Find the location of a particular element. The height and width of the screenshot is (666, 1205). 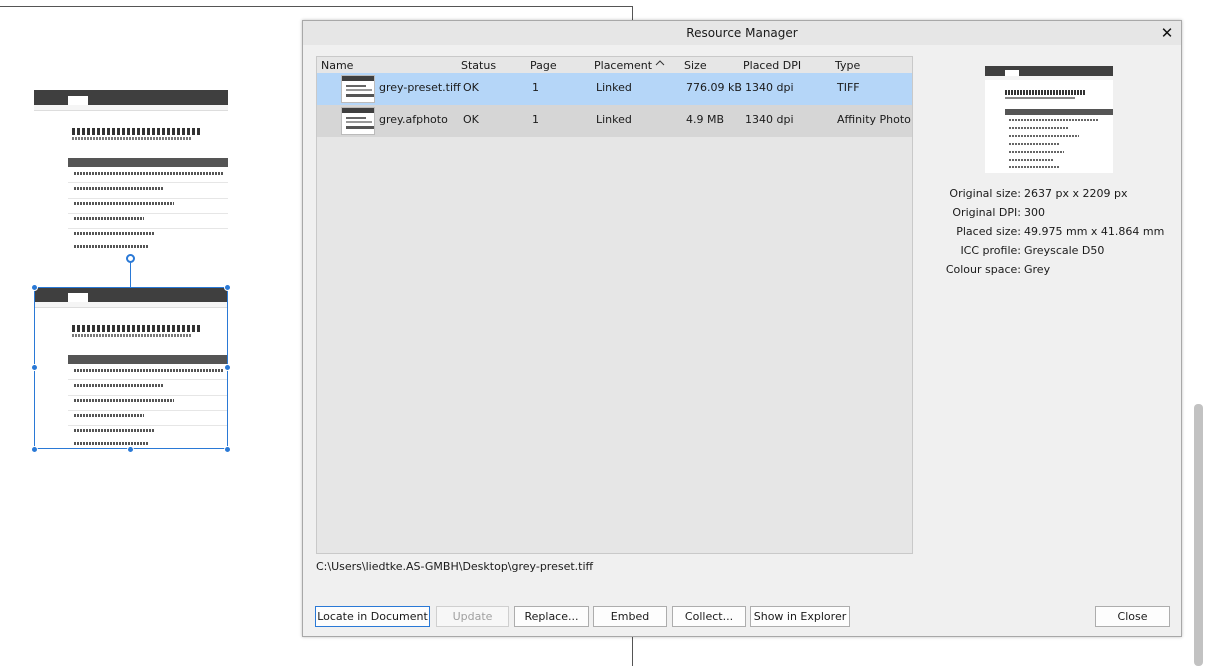

resize-handle-bottom-middle is located at coordinates (130, 449).